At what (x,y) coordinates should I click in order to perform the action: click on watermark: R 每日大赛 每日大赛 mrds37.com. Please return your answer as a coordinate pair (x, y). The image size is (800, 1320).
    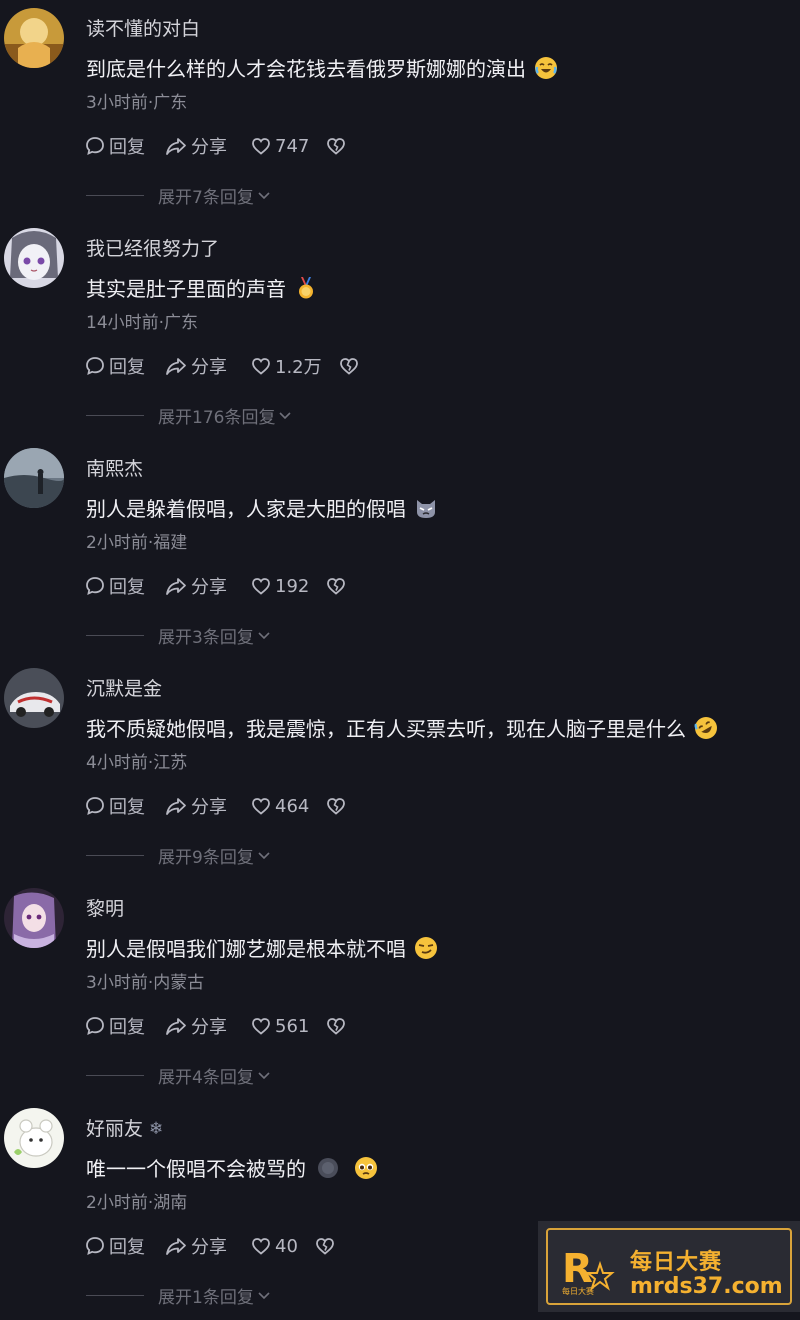
    Looking at the image, I should click on (669, 1266).